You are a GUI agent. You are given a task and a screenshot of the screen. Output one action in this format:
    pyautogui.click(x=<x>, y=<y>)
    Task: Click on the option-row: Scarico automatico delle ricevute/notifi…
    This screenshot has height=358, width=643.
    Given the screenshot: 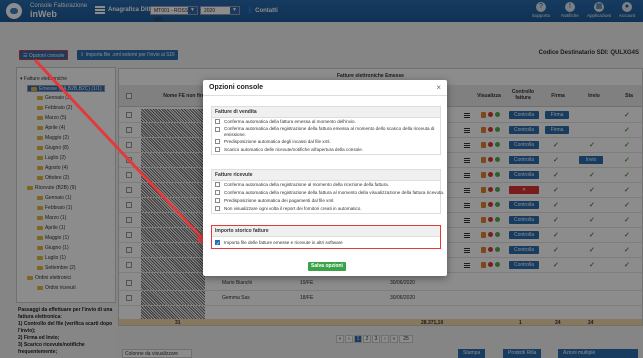 What is the action you would take?
    pyautogui.click(x=326, y=150)
    